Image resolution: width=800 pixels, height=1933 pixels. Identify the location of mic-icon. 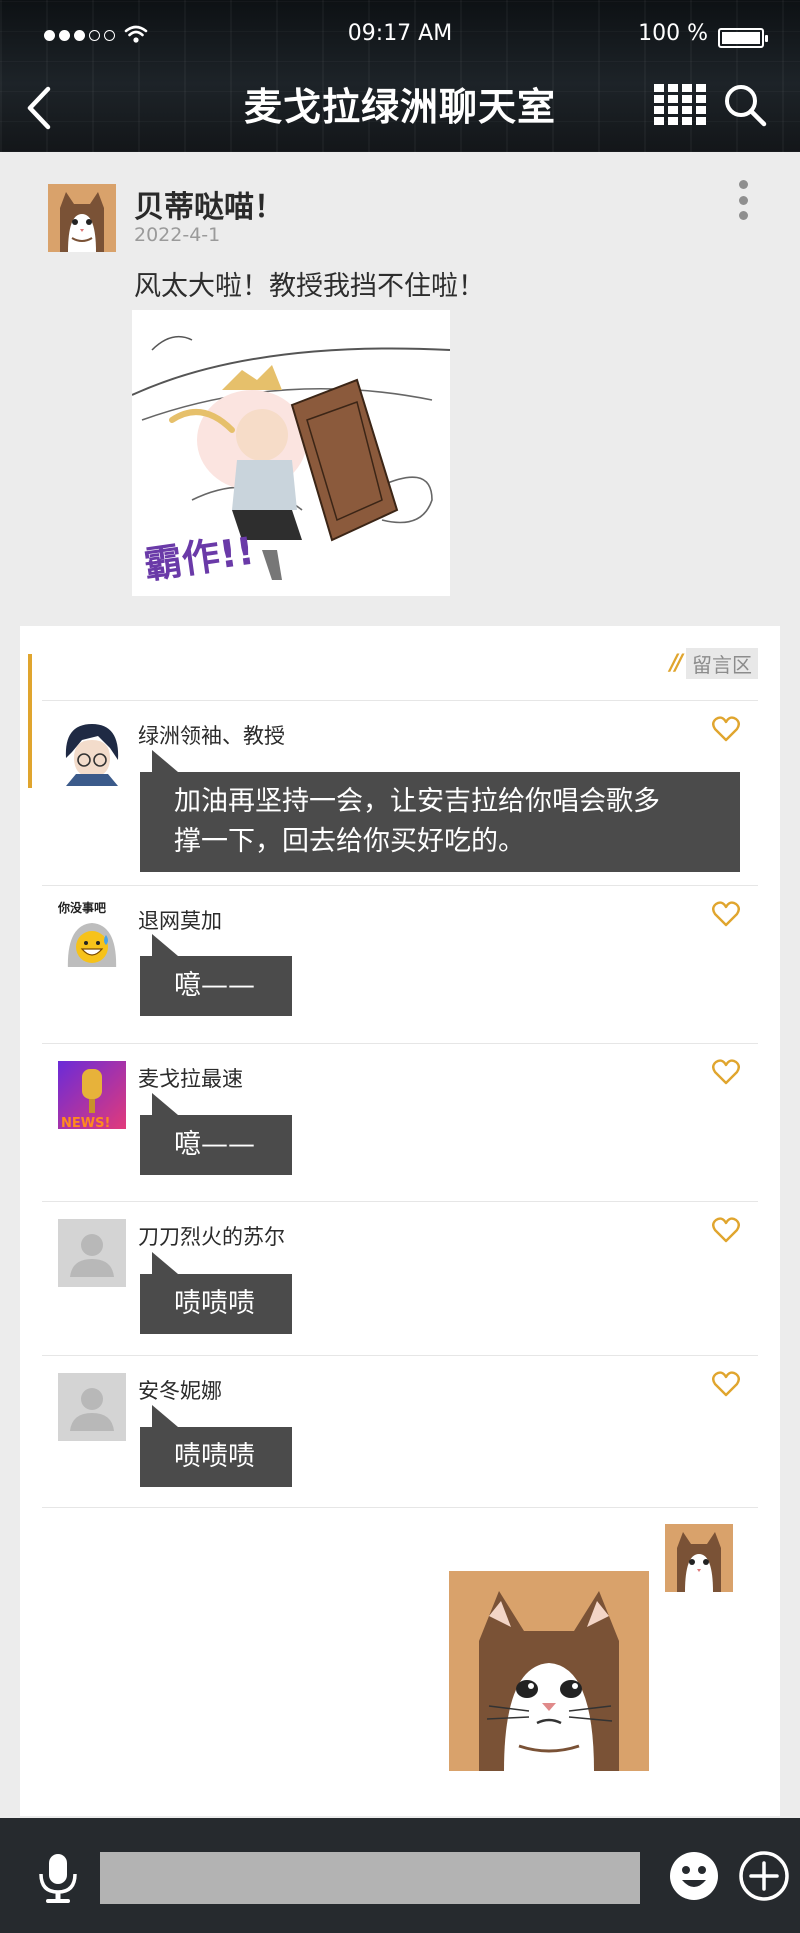
(58, 1878).